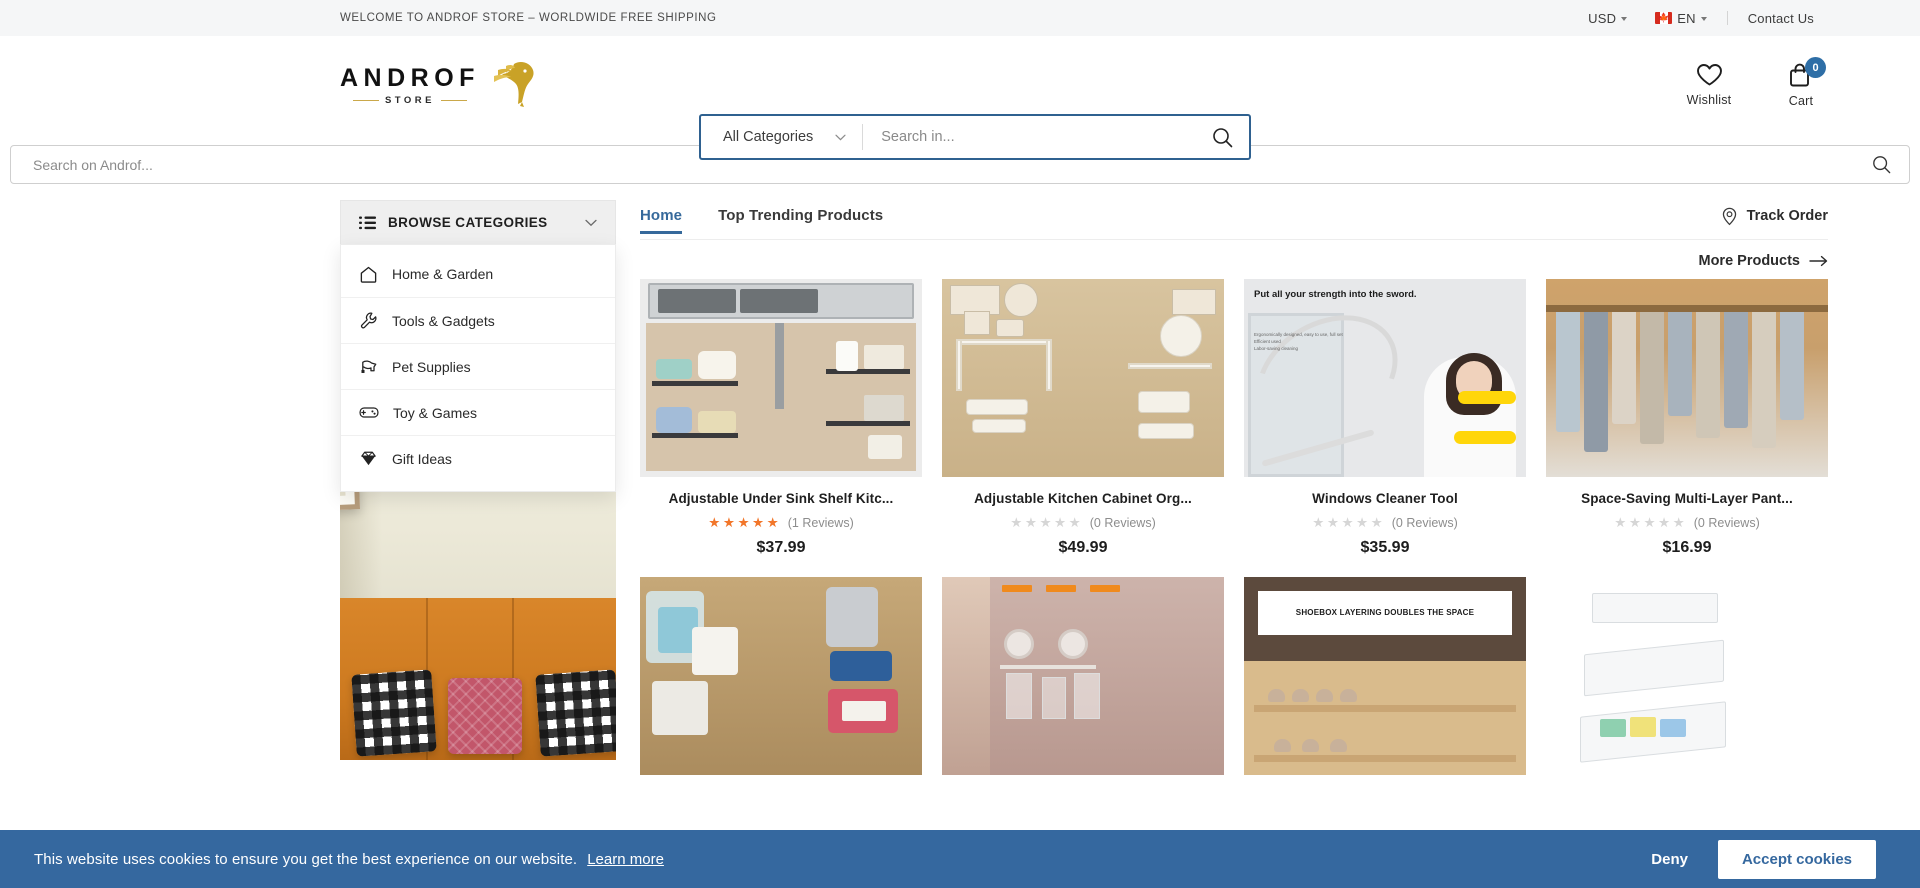 The width and height of the screenshot is (1920, 888). I want to click on dog-icon, so click(369, 366).